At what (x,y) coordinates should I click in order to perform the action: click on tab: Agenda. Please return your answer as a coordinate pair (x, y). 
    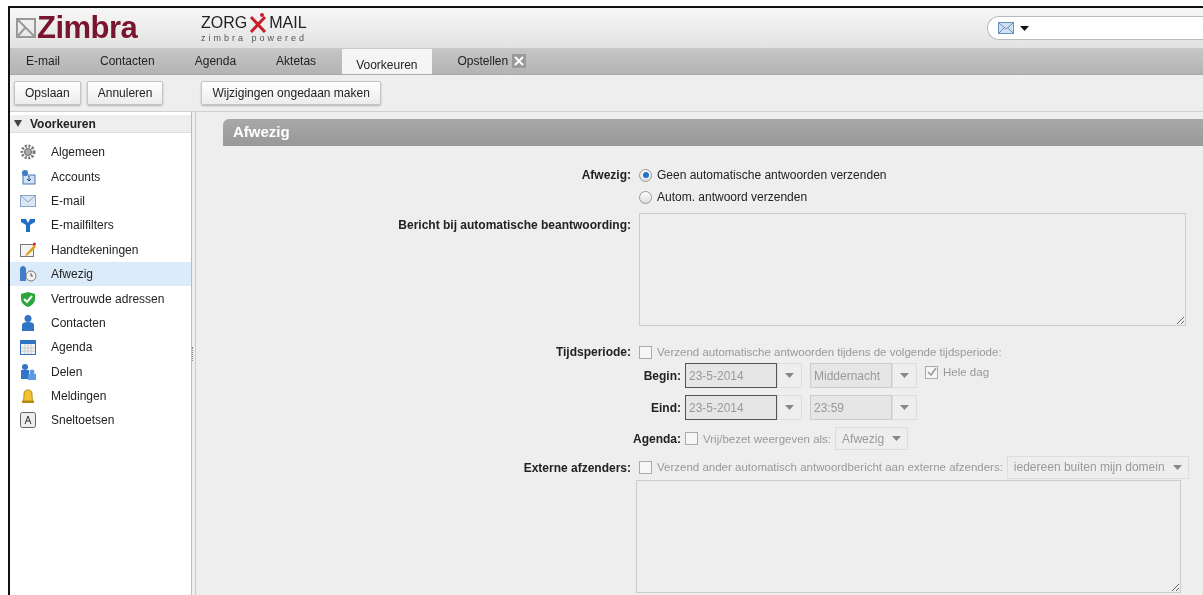
    Looking at the image, I should click on (215, 61).